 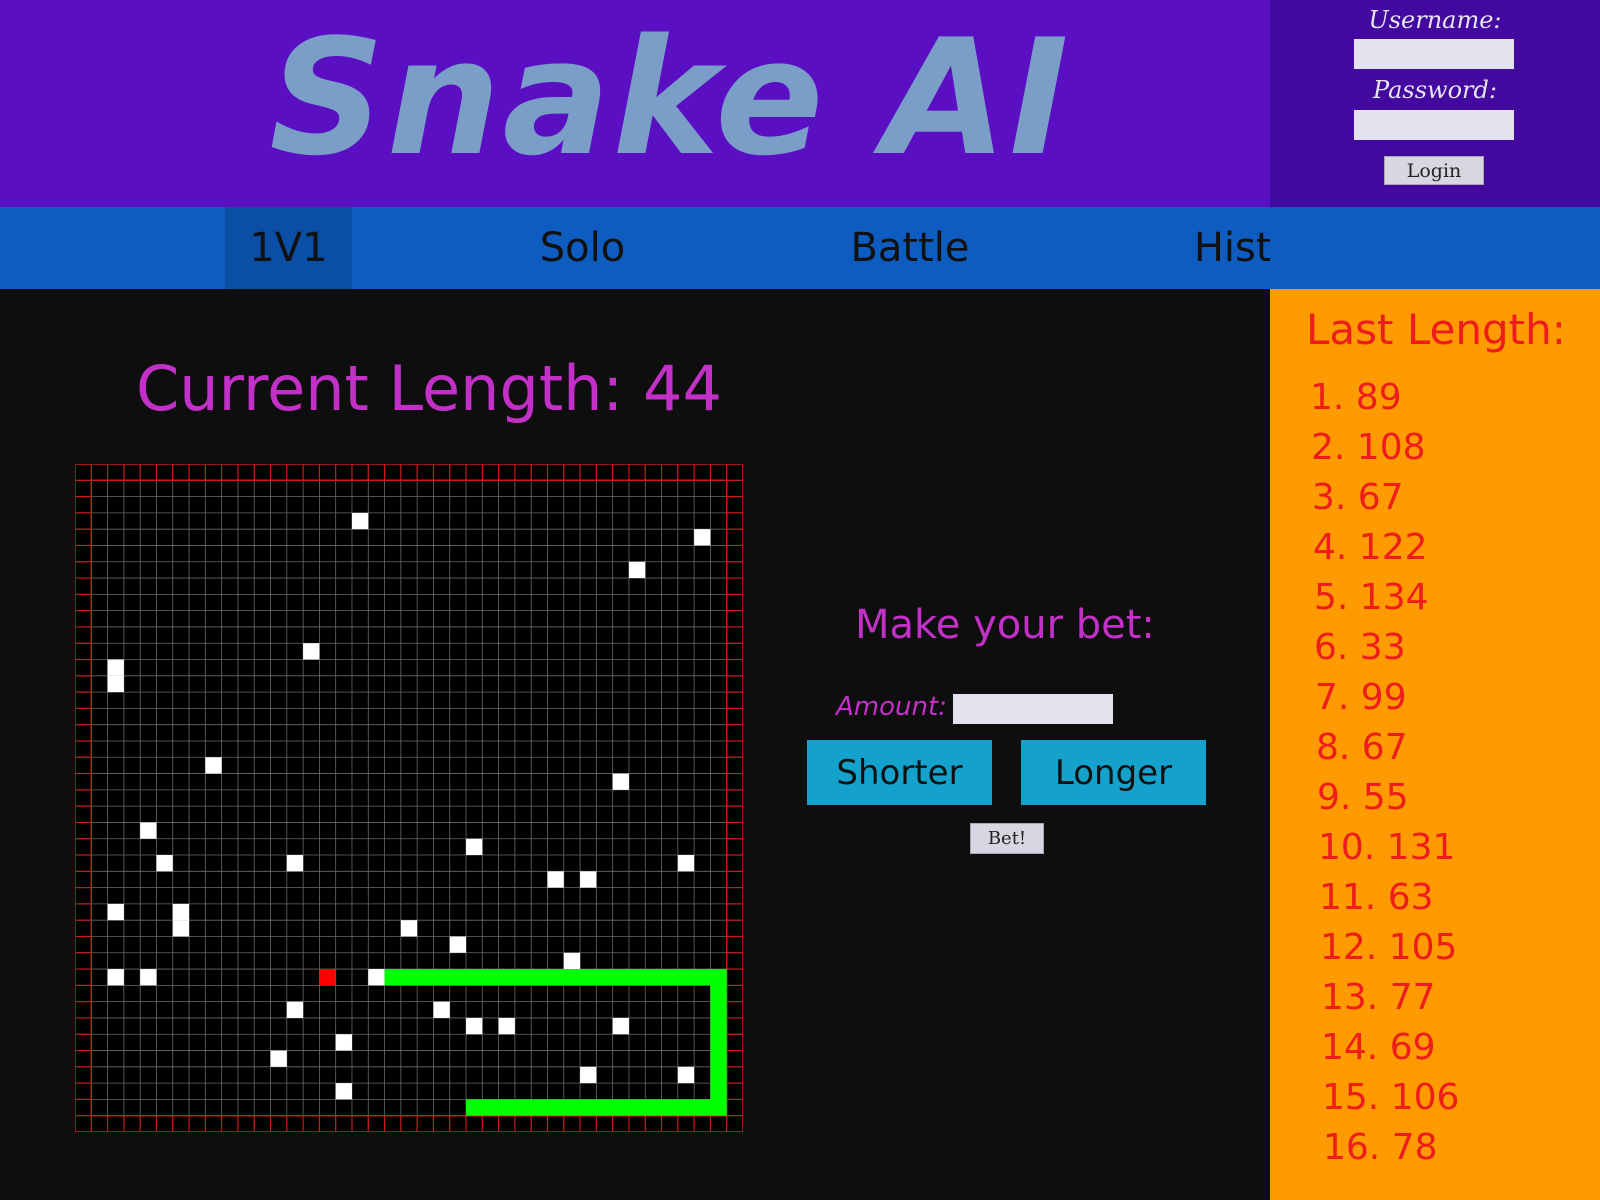 What do you see at coordinates (1391, 1097) in the screenshot?
I see `list-item: 15. 106` at bounding box center [1391, 1097].